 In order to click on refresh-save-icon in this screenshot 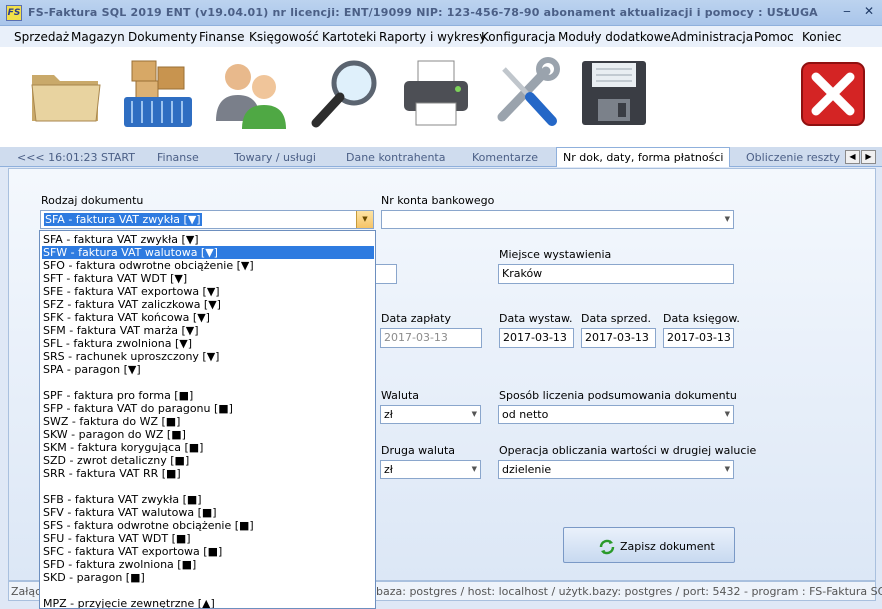, I will do `click(607, 547)`.